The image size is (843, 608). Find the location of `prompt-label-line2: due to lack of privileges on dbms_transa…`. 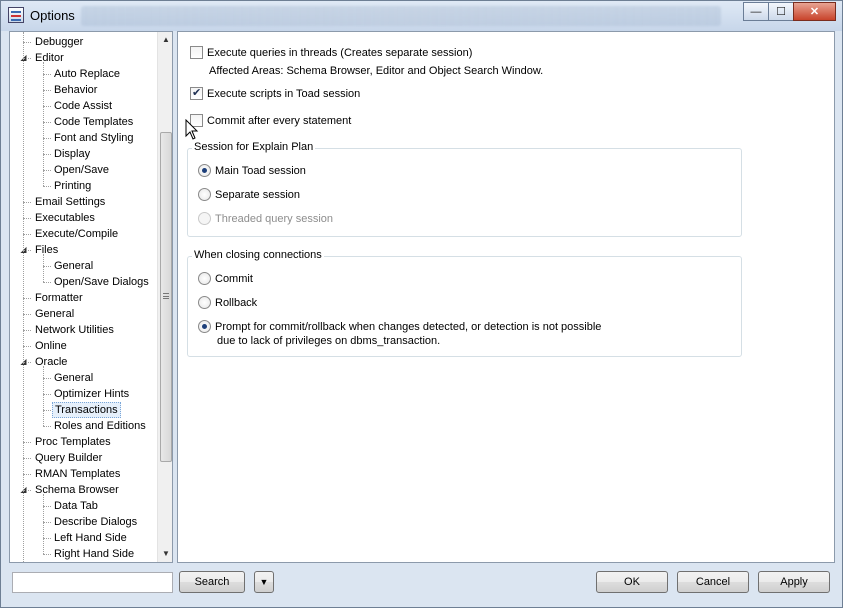

prompt-label-line2: due to lack of privileges on dbms_transa… is located at coordinates (329, 341).